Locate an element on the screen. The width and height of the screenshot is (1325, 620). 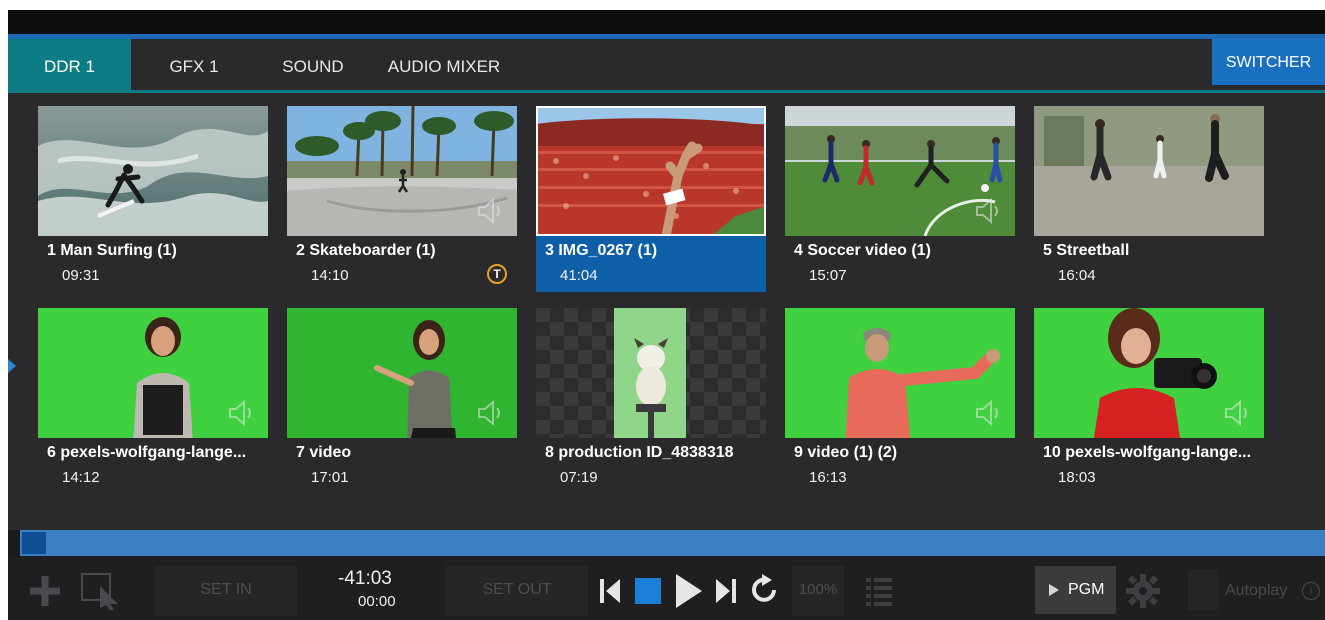
clip-title: 2 Skateboarder (1) is located at coordinates (366, 250).